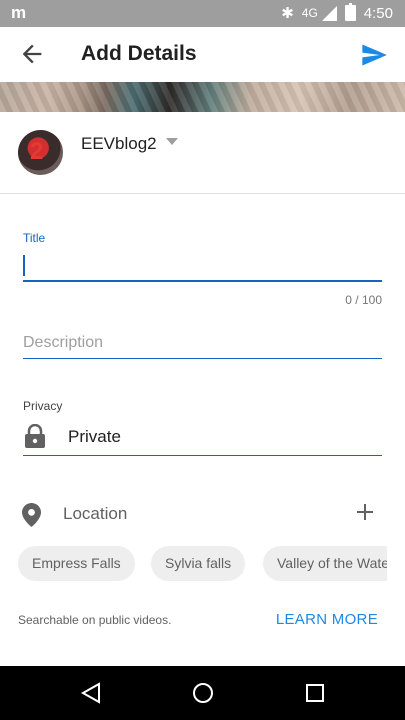  What do you see at coordinates (374, 55) in the screenshot?
I see `send-icon` at bounding box center [374, 55].